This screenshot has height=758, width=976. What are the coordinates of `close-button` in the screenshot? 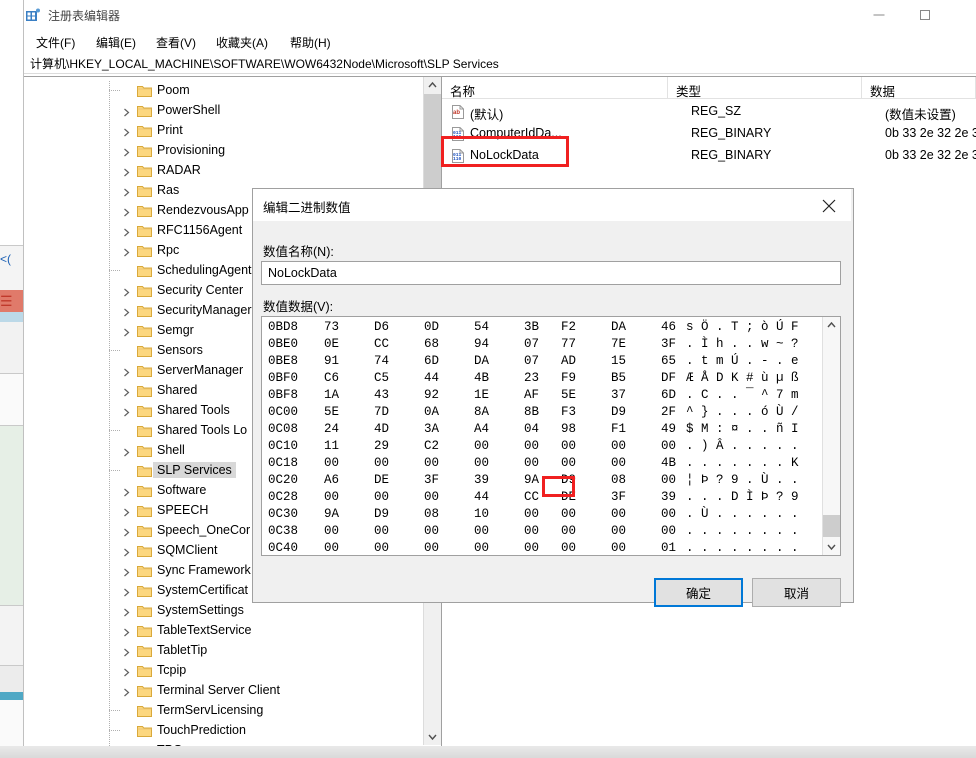 It's located at (962, 15).